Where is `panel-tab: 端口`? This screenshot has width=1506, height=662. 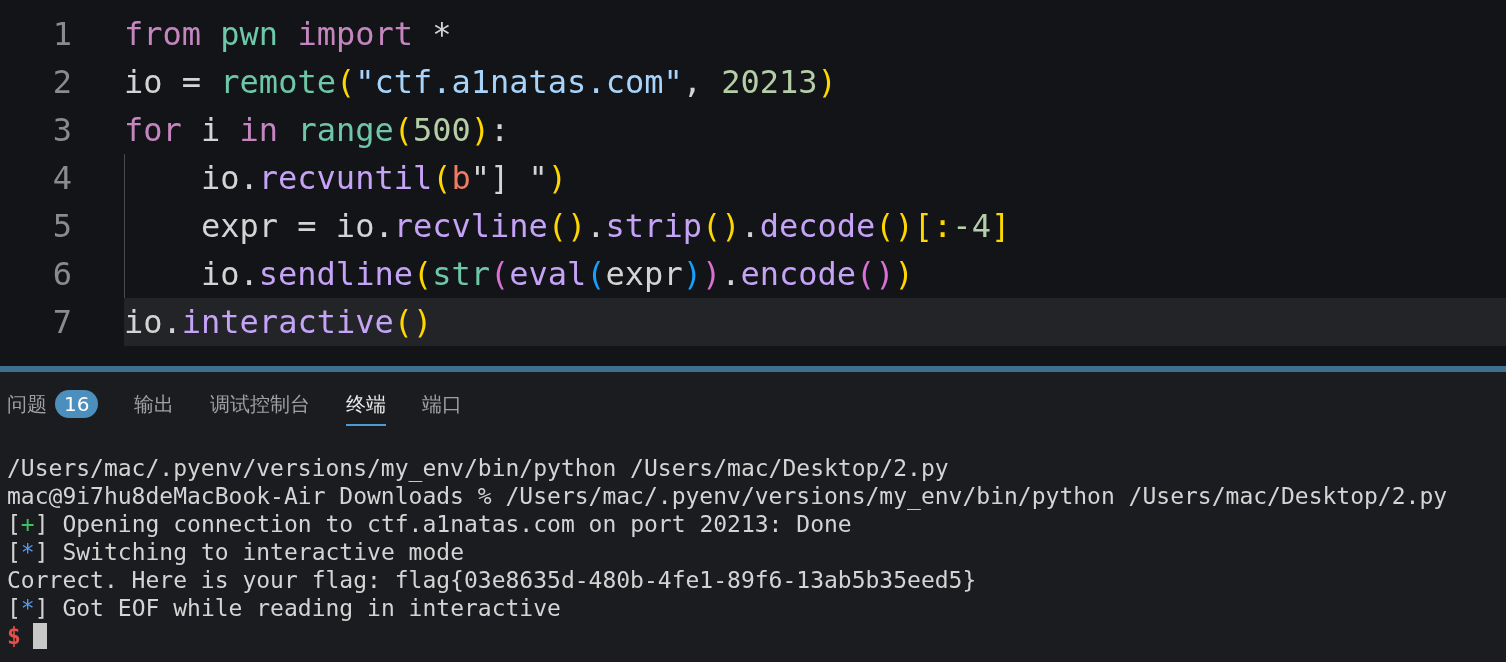 panel-tab: 端口 is located at coordinates (442, 405).